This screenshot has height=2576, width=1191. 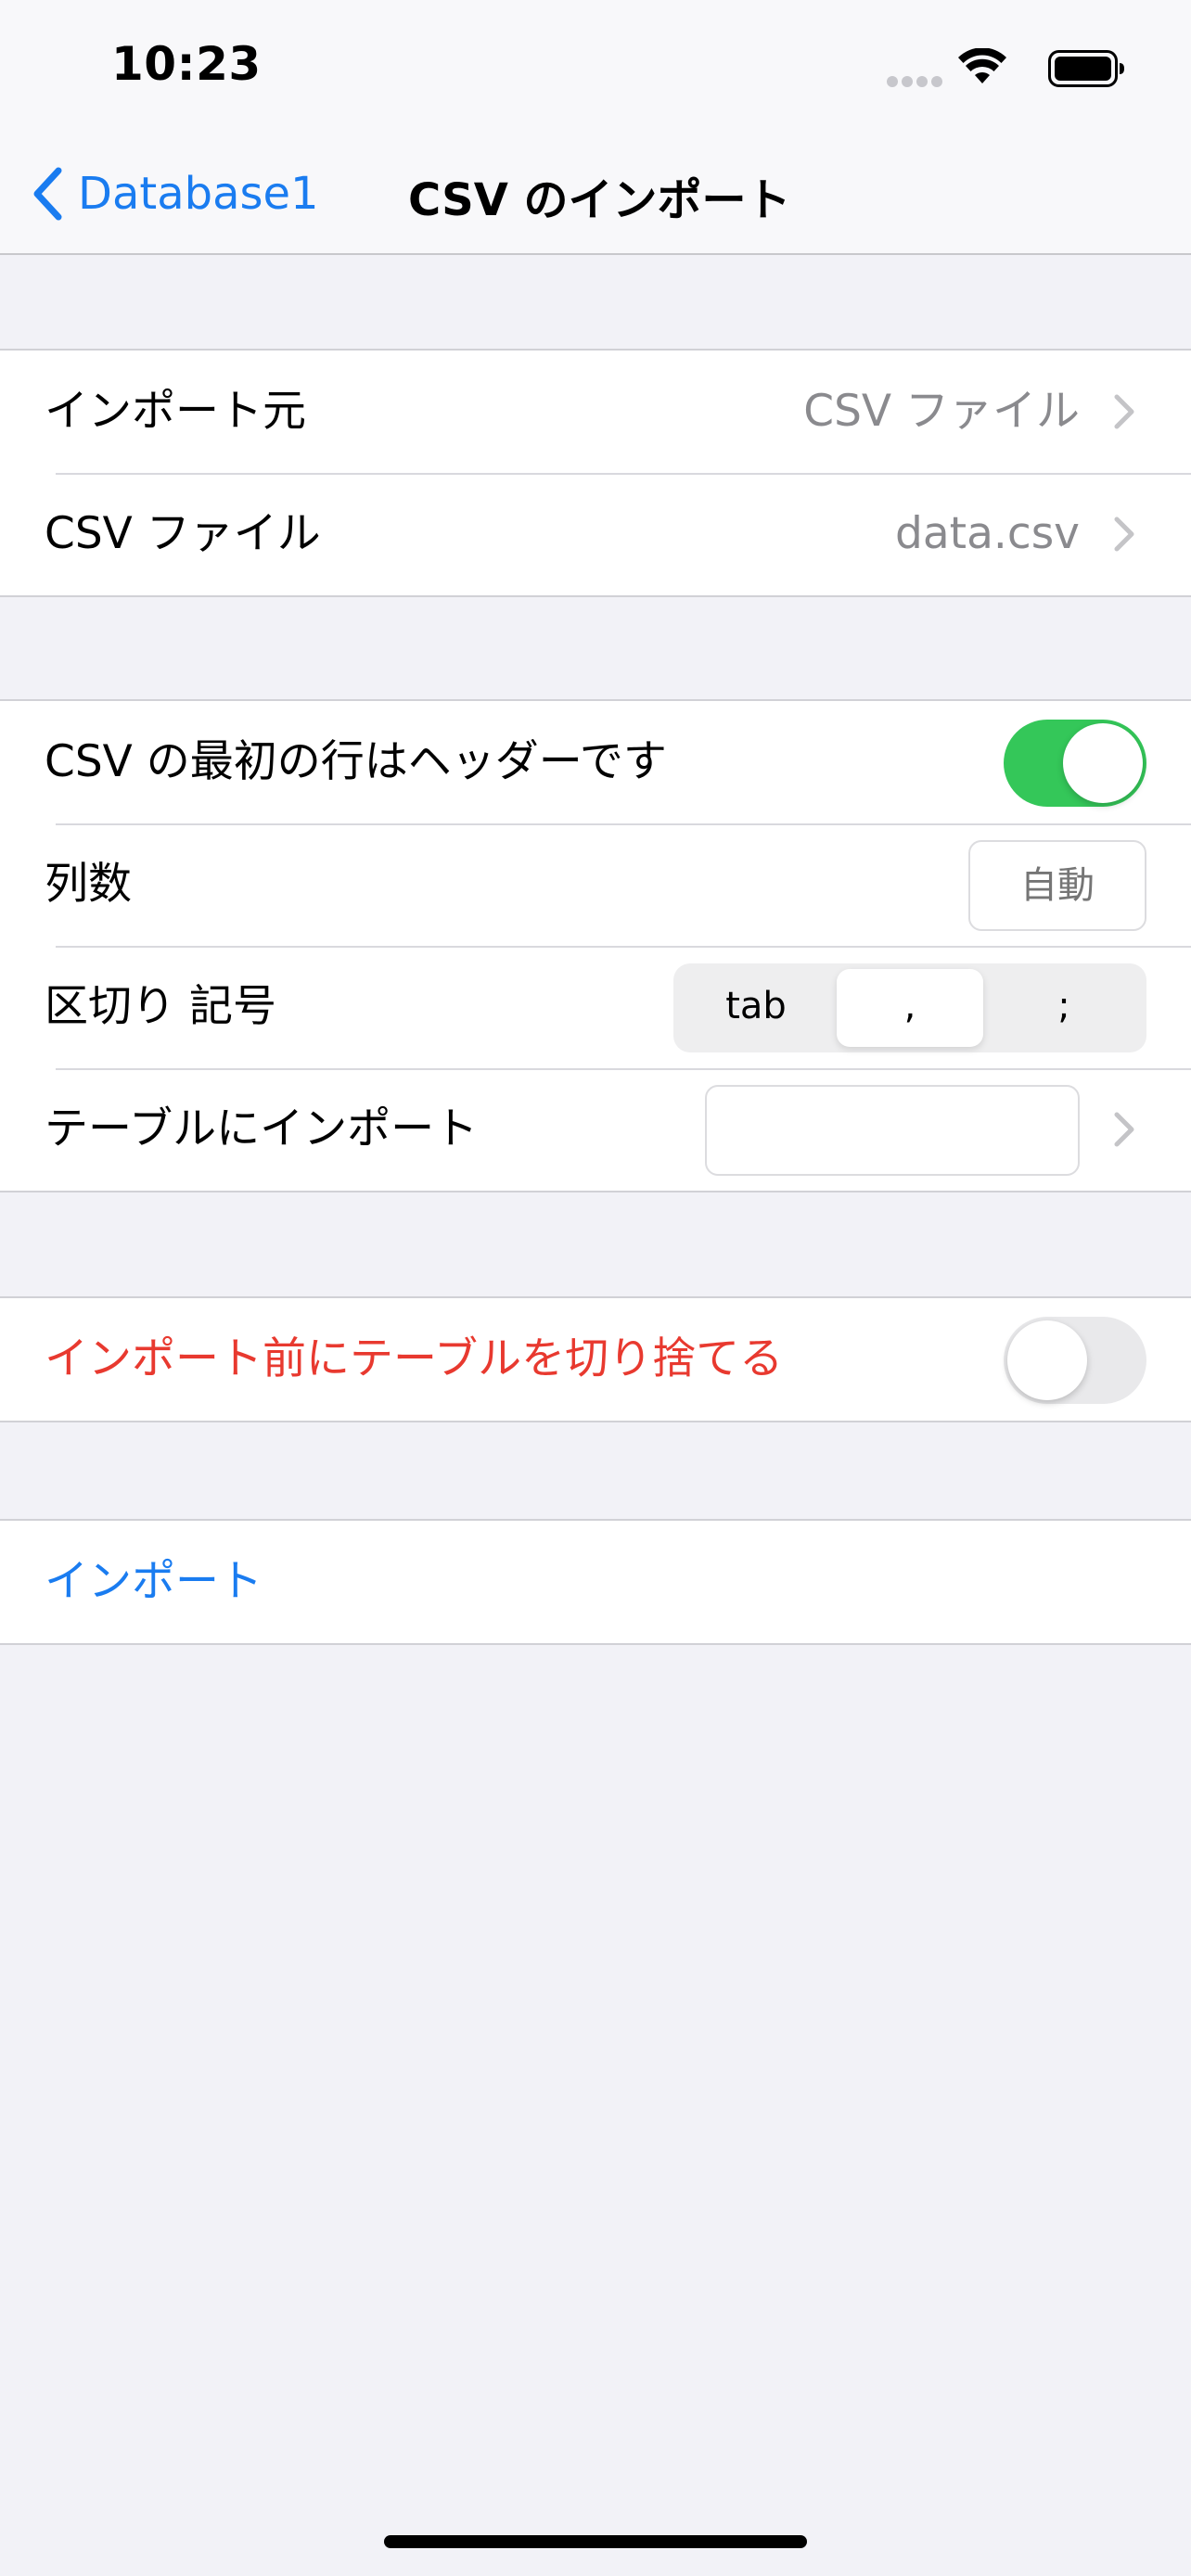 I want to click on header-row-toggle, so click(x=1075, y=763).